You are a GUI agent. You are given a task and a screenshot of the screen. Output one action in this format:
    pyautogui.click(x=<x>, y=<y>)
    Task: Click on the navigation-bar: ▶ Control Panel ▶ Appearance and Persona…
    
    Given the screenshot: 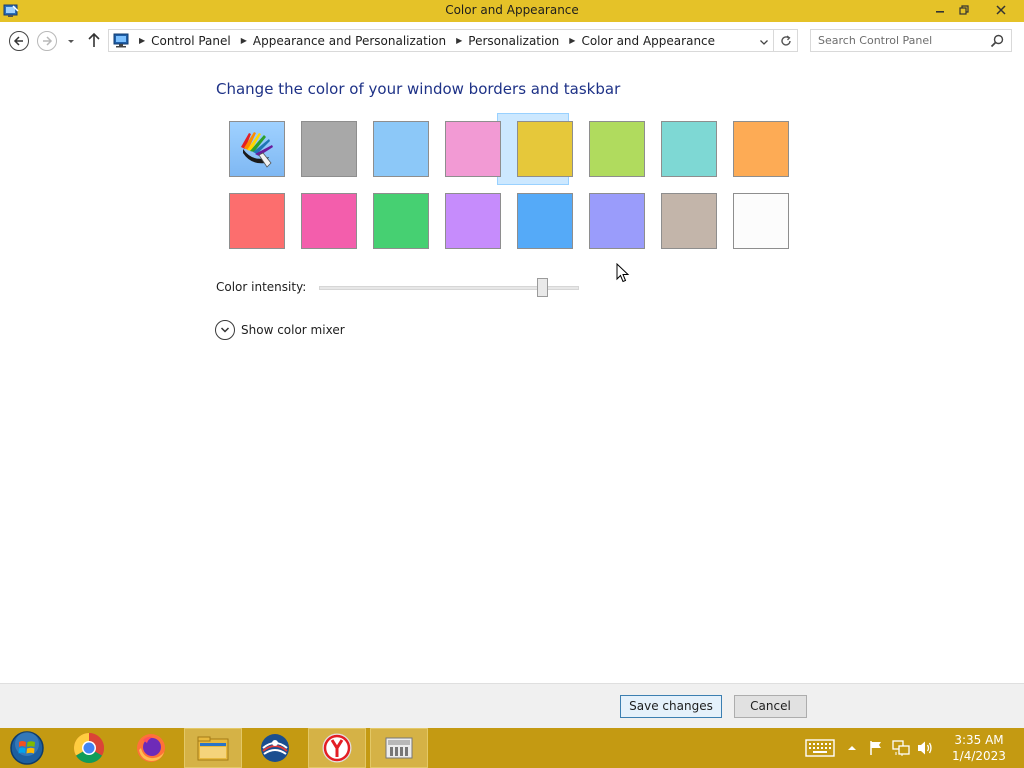 What is the action you would take?
    pyautogui.click(x=512, y=40)
    